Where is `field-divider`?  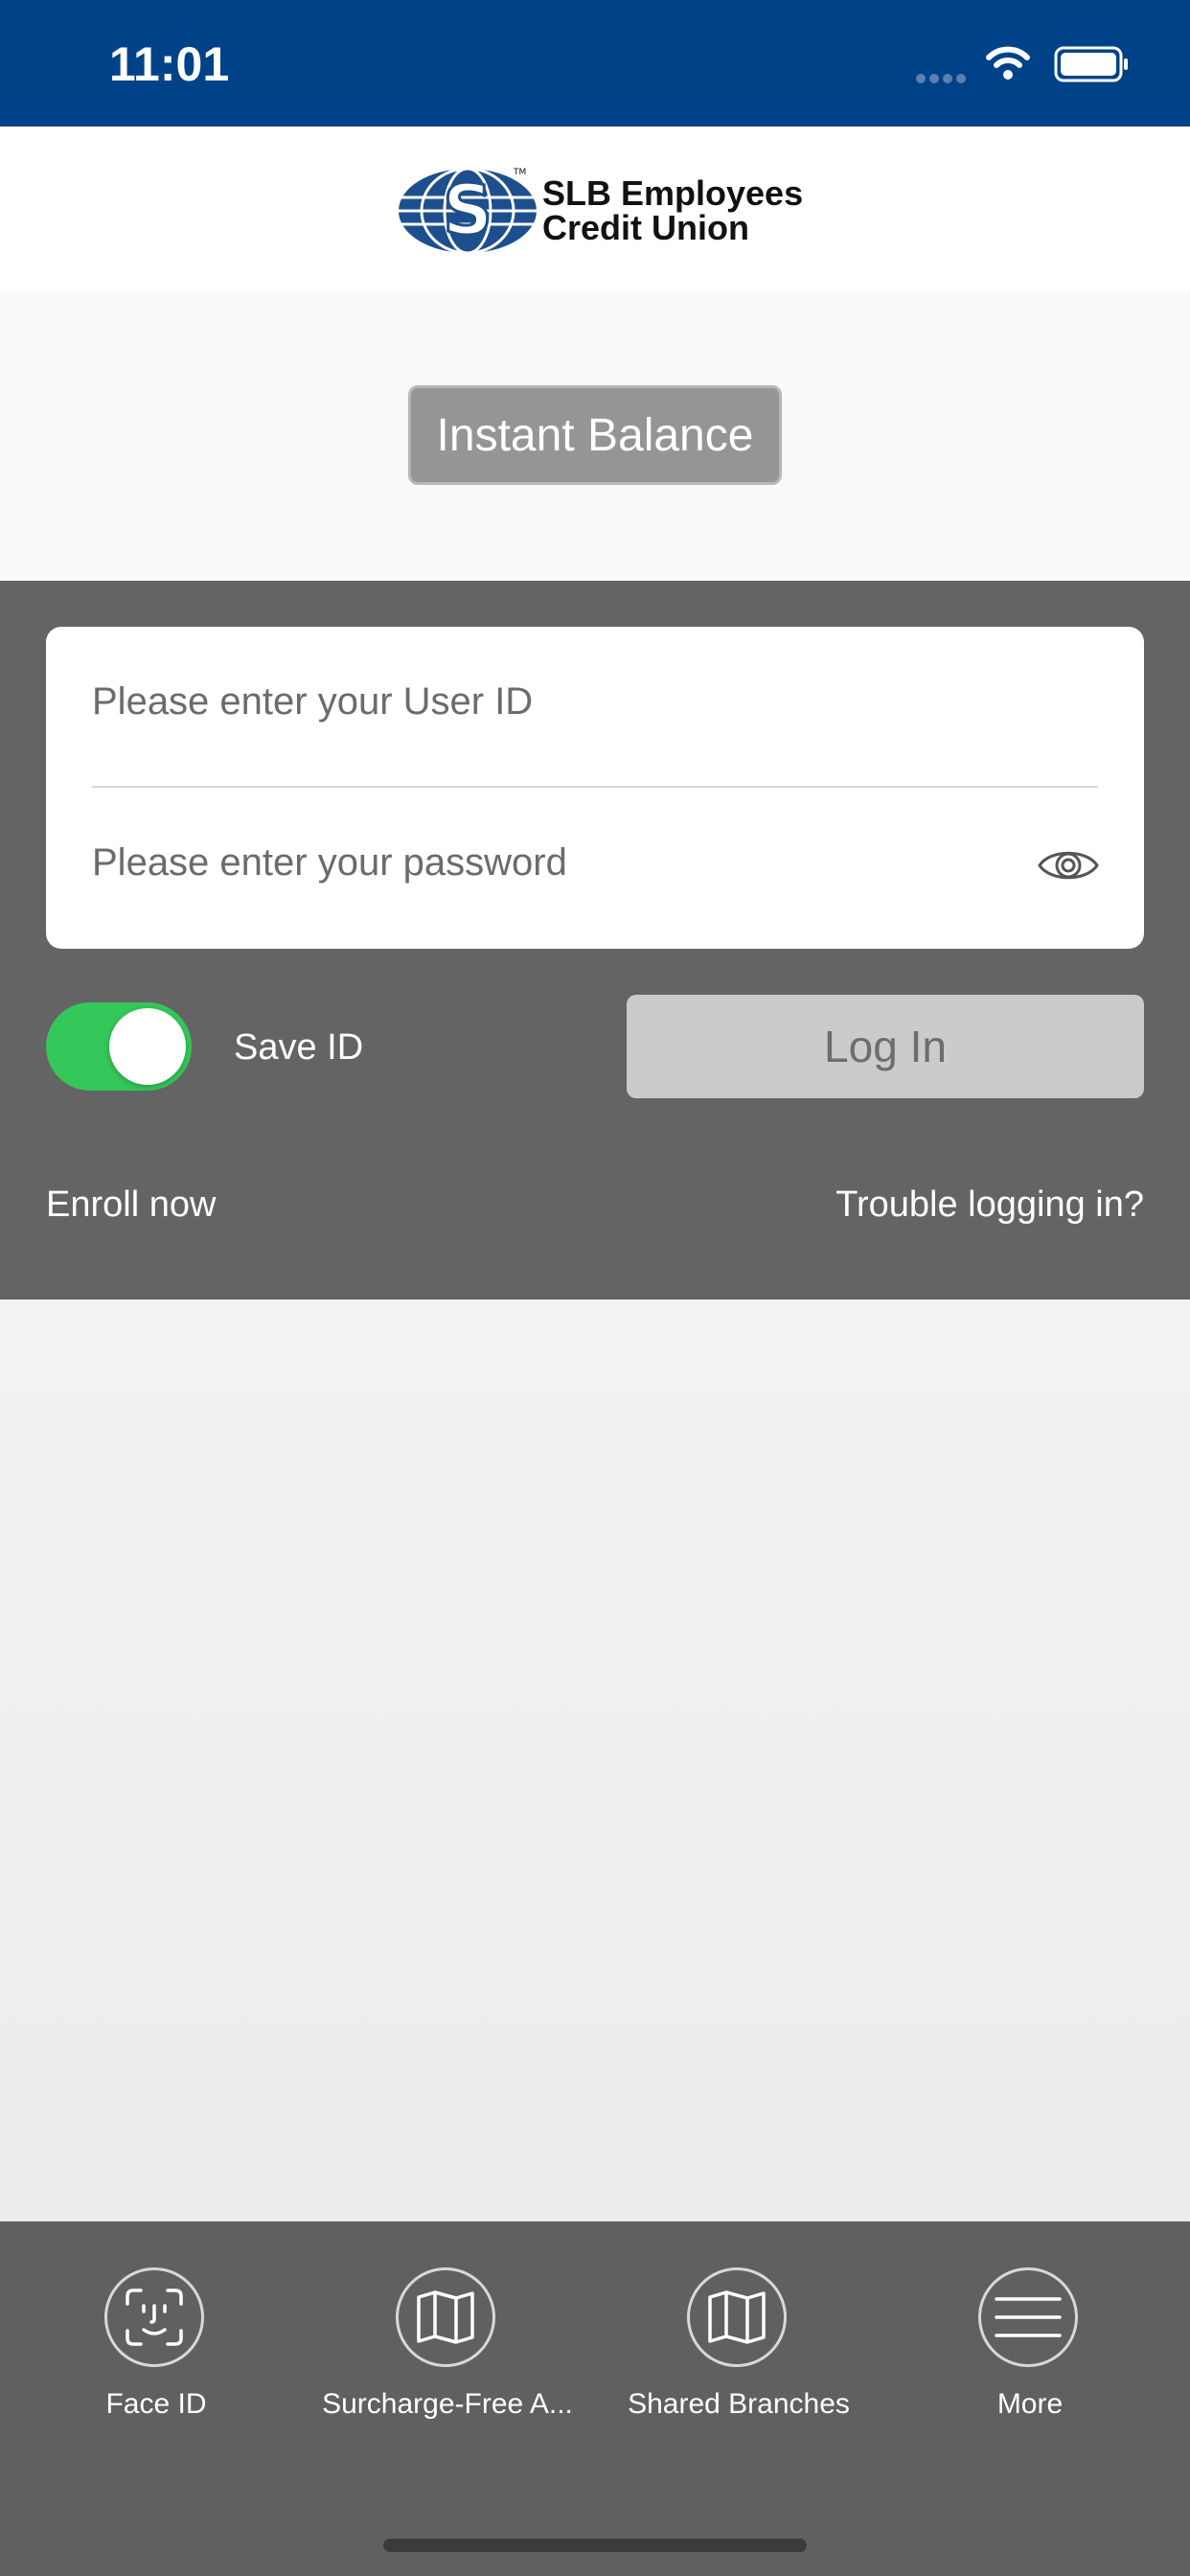 field-divider is located at coordinates (595, 787).